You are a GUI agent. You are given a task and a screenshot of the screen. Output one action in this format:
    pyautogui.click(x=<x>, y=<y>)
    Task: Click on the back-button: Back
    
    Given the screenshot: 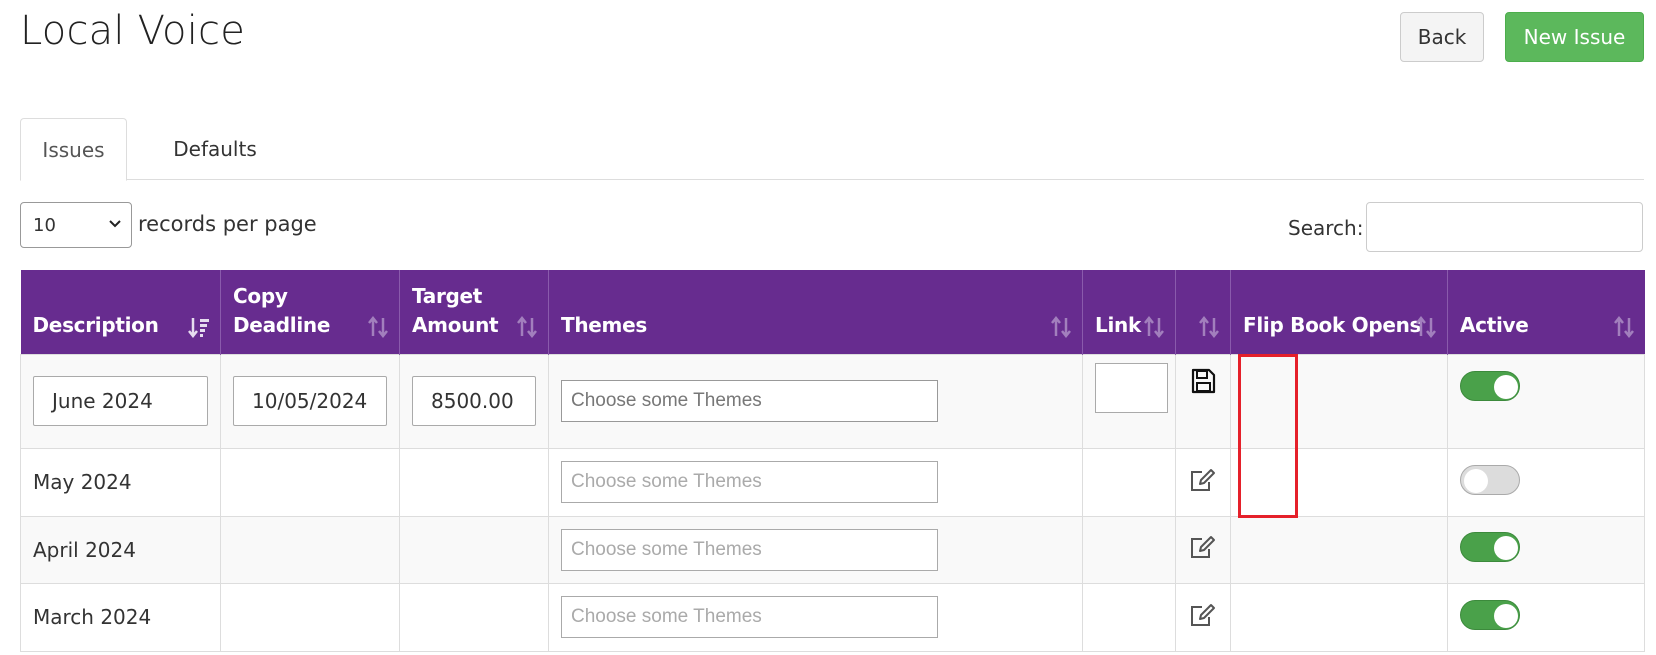 What is the action you would take?
    pyautogui.click(x=1442, y=37)
    